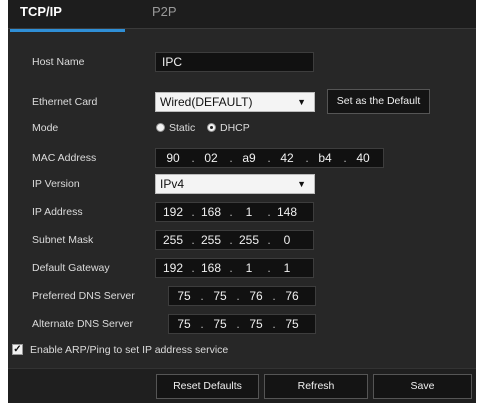  I want to click on mac-octet: 42, so click(287, 158).